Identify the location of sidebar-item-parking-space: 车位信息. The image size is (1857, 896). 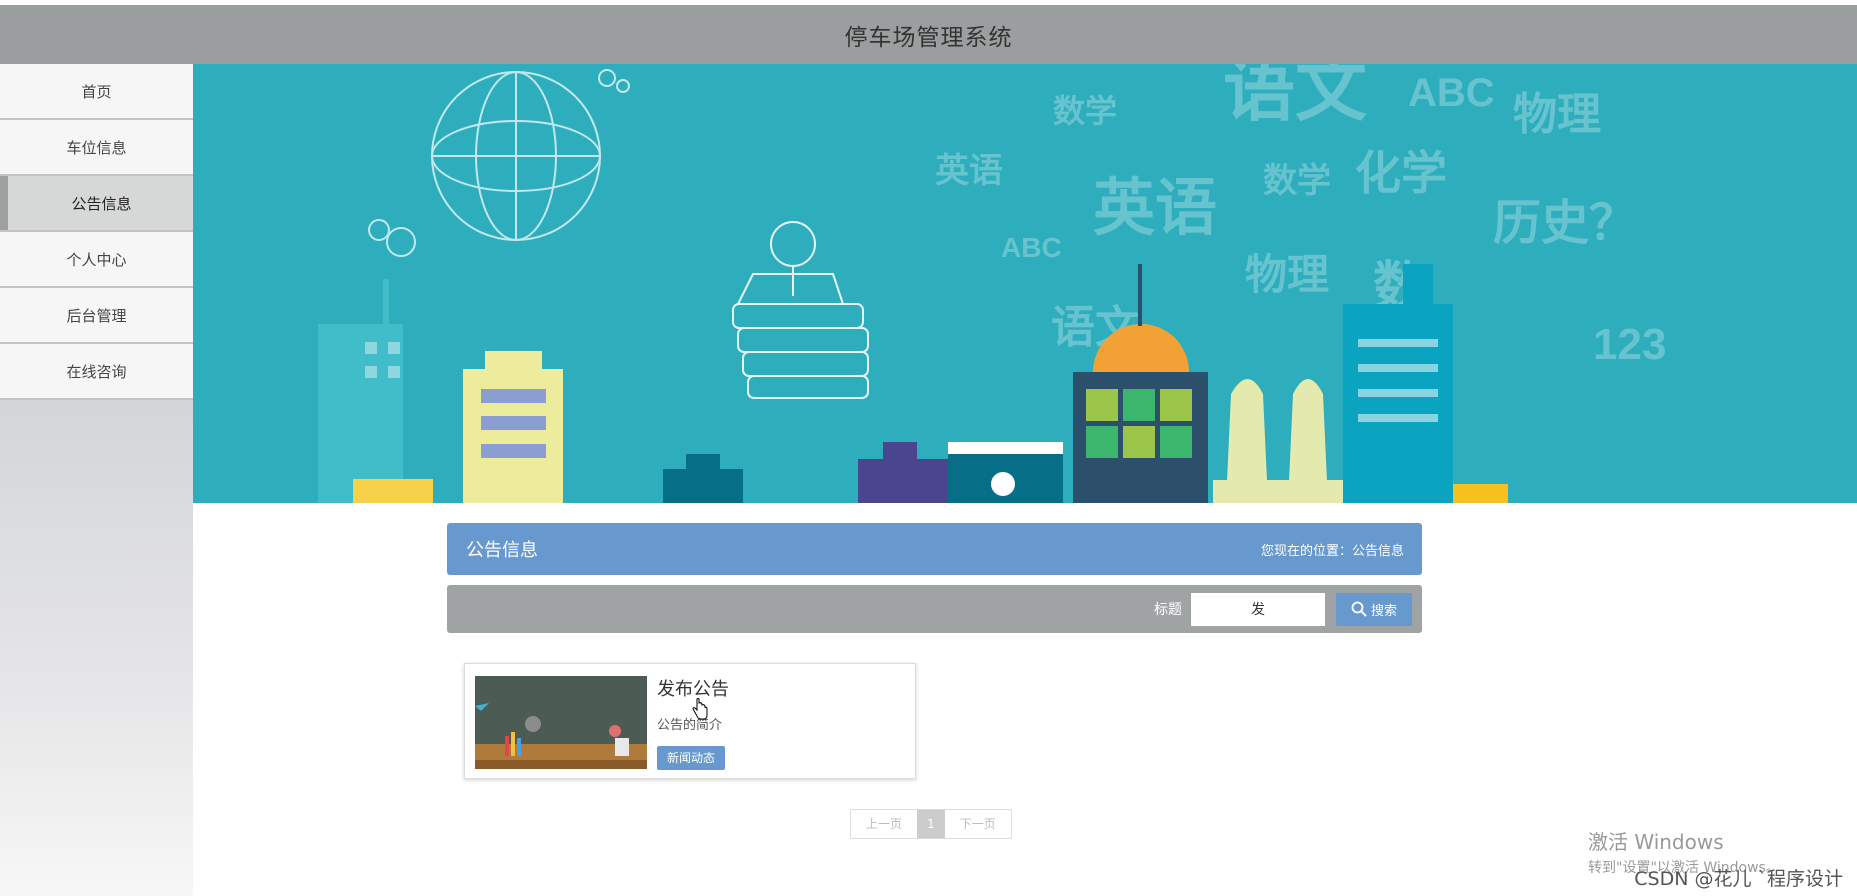
(96, 148).